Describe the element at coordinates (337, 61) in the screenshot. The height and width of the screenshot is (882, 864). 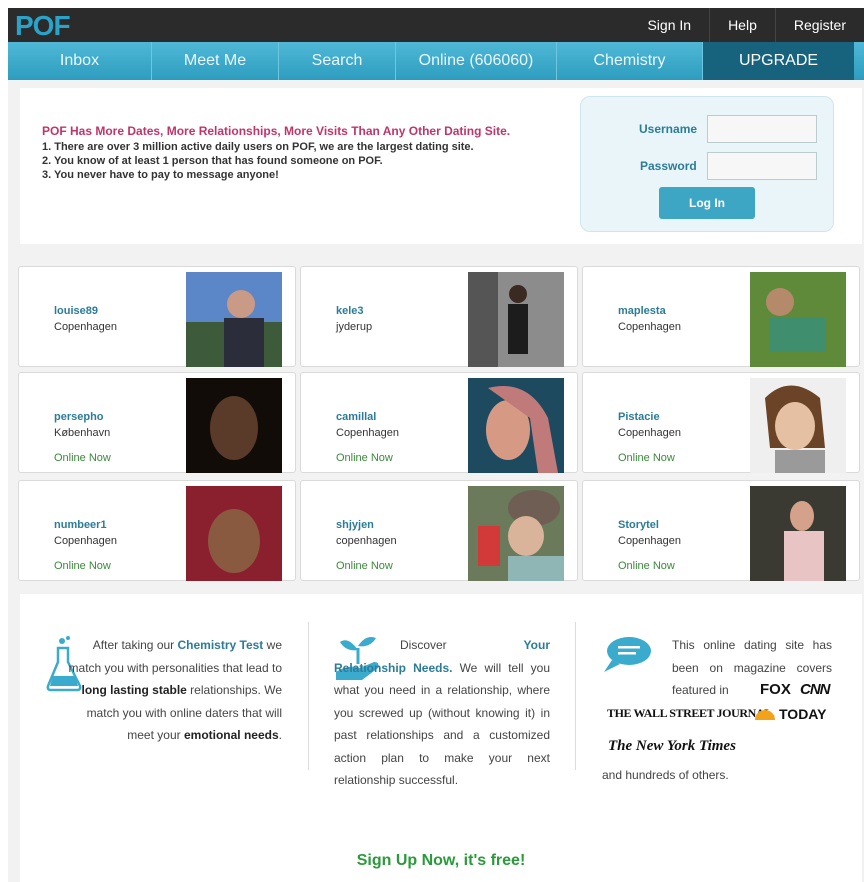
I see `nav-search: Search` at that location.